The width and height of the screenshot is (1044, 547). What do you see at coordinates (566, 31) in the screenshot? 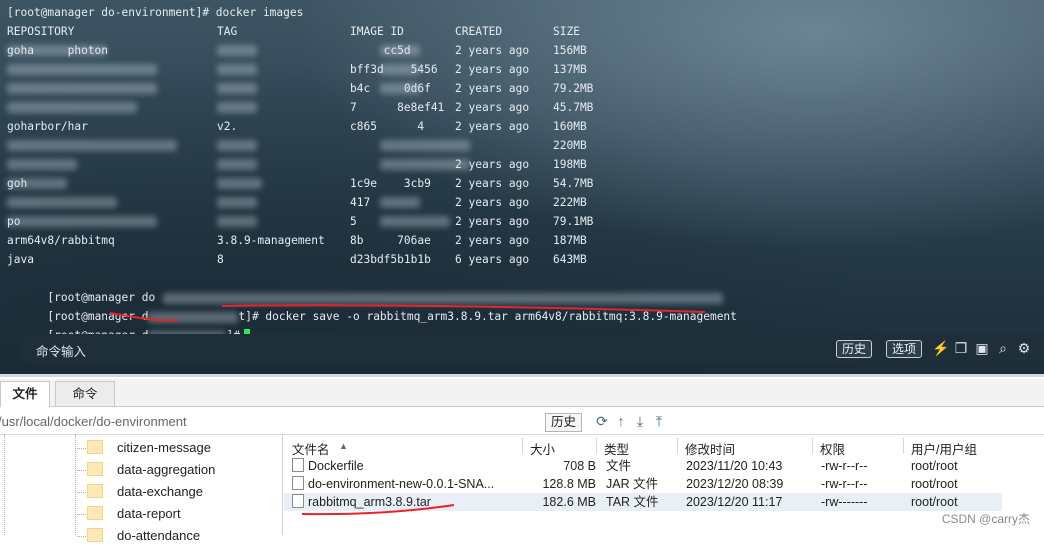
I see `header-size: SIZE` at bounding box center [566, 31].